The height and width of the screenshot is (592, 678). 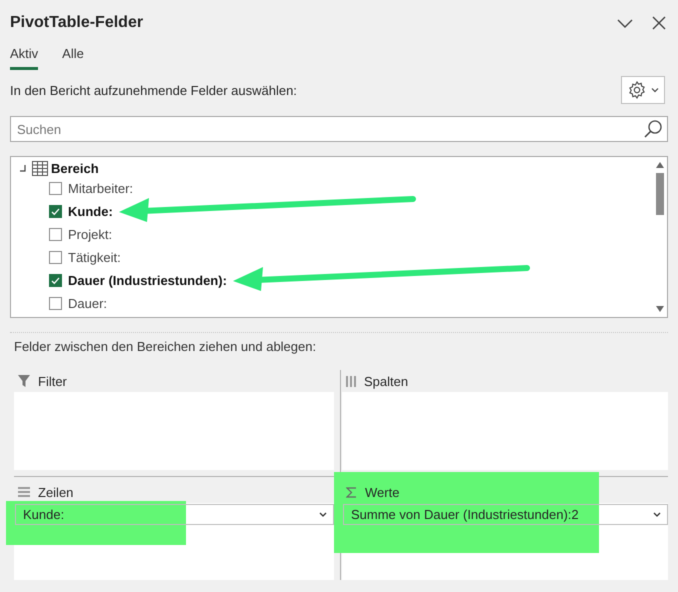 What do you see at coordinates (659, 23) in the screenshot?
I see `close-icon` at bounding box center [659, 23].